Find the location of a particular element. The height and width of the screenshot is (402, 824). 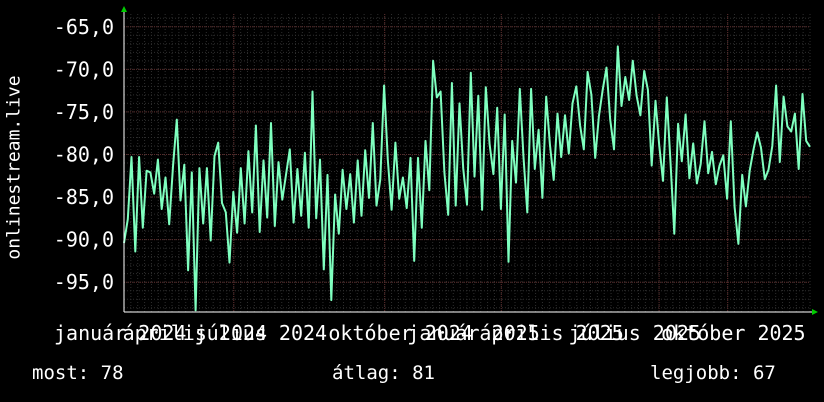

y-tick-label: -90,0 is located at coordinates (84, 240).